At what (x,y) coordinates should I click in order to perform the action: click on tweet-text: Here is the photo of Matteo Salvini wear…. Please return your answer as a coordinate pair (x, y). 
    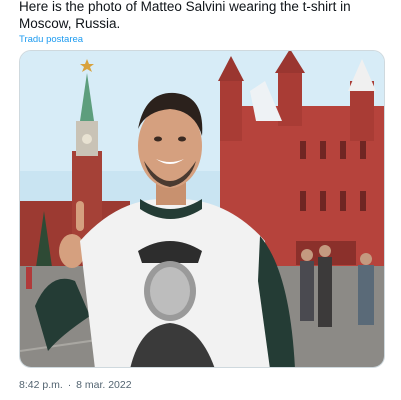
    Looking at the image, I should click on (185, 15).